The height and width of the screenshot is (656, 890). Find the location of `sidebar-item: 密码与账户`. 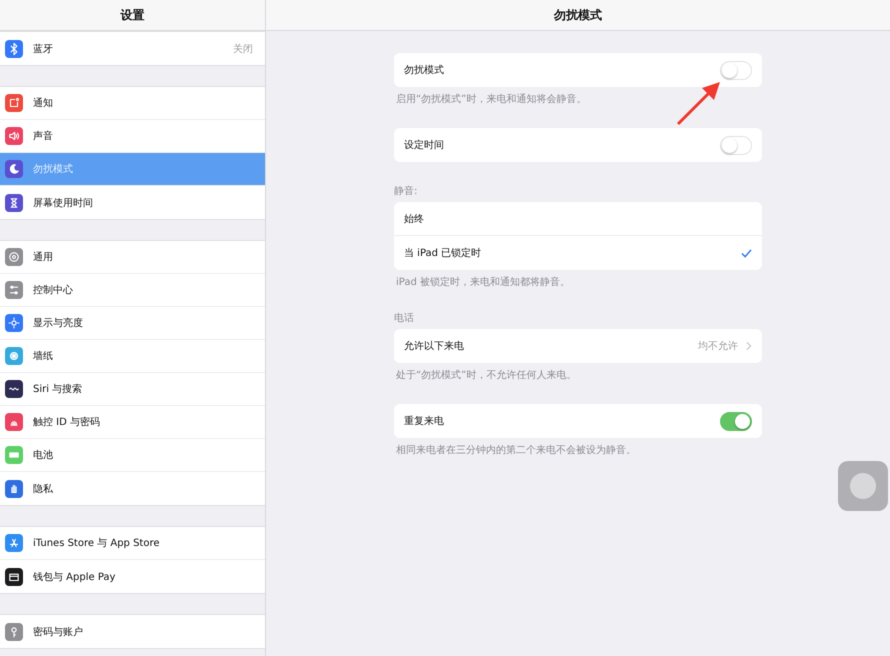

sidebar-item: 密码与账户 is located at coordinates (132, 631).